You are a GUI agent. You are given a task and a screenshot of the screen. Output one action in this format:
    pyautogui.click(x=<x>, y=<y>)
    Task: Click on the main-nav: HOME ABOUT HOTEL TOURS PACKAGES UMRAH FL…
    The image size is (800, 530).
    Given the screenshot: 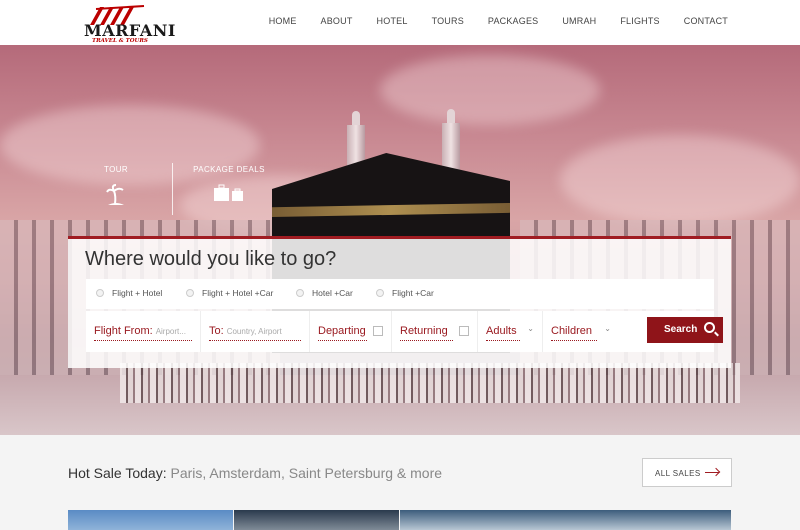 What is the action you would take?
    pyautogui.click(x=486, y=21)
    